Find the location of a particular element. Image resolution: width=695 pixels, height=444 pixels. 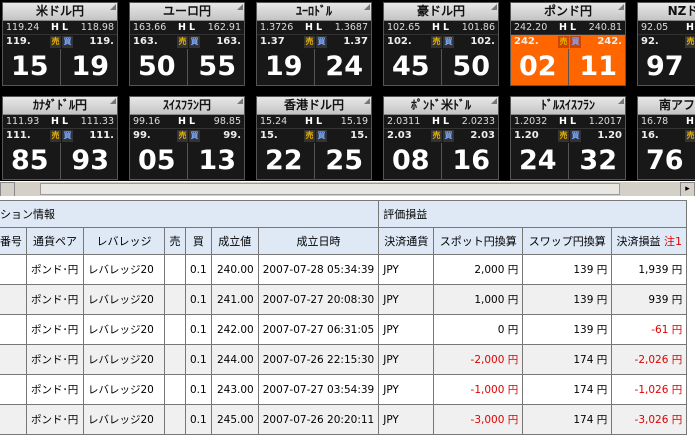

pips-divider is located at coordinates (60, 161).